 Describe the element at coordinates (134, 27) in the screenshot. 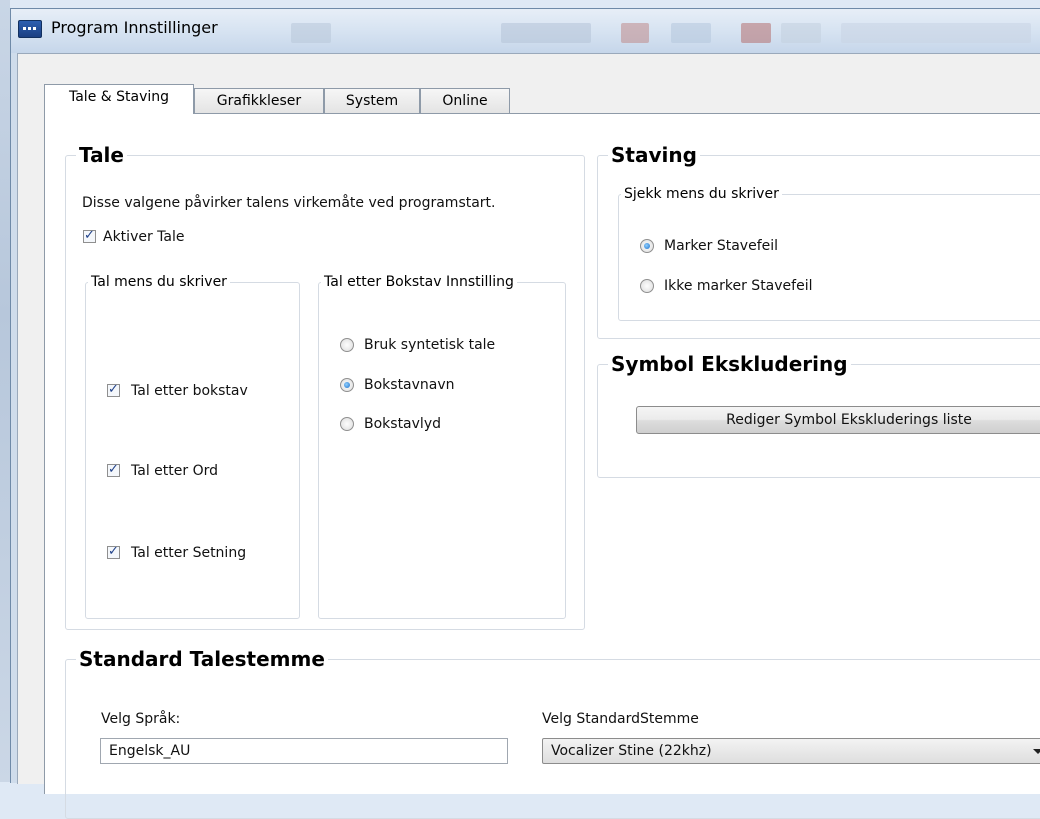

I see `window-title: Program Innstillinger` at that location.